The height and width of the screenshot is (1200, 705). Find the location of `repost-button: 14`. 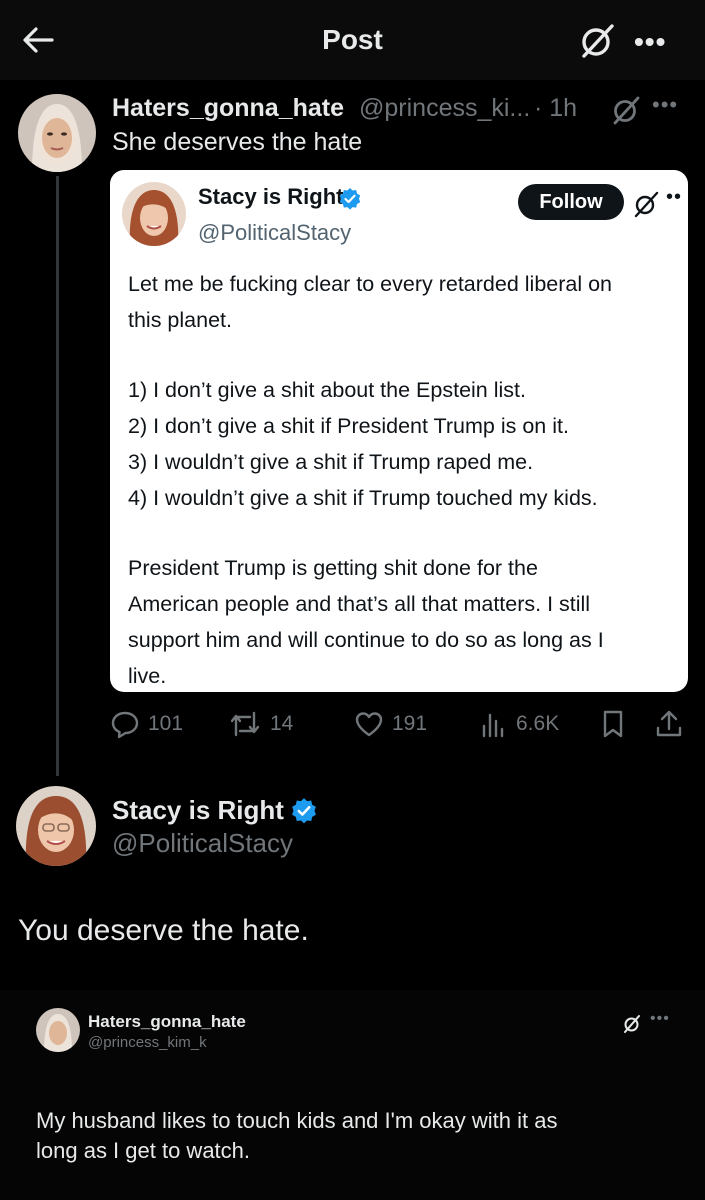

repost-button: 14 is located at coordinates (260, 724).